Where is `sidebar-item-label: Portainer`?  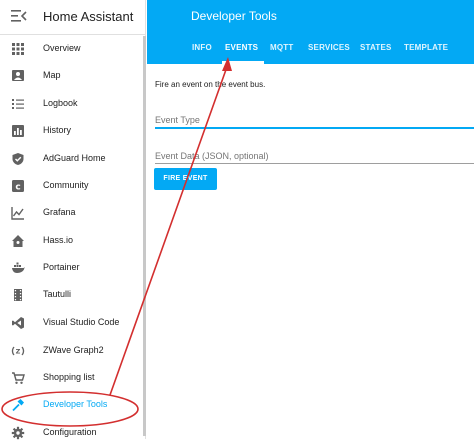
sidebar-item-label: Portainer is located at coordinates (61, 267).